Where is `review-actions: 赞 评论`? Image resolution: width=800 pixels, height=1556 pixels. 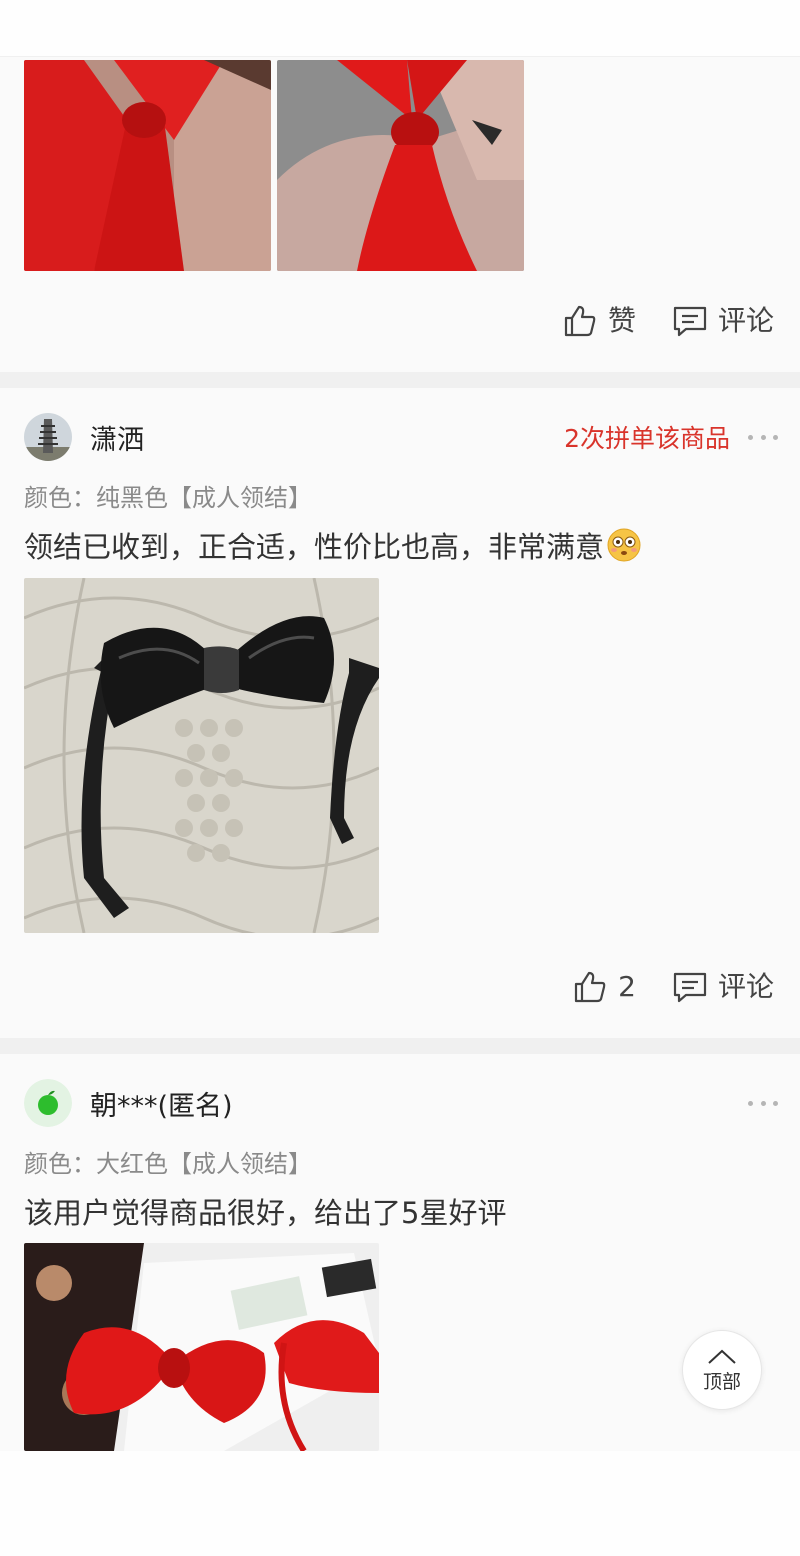 review-actions: 赞 评论 is located at coordinates (650, 321).